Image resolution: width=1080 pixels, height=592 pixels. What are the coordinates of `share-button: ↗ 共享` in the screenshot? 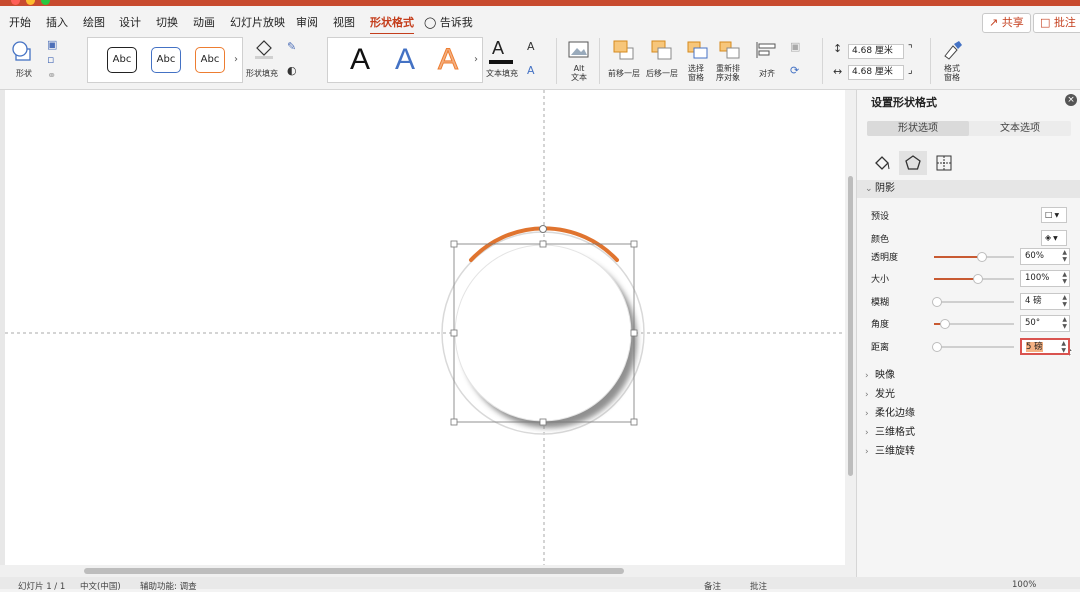 It's located at (1006, 23).